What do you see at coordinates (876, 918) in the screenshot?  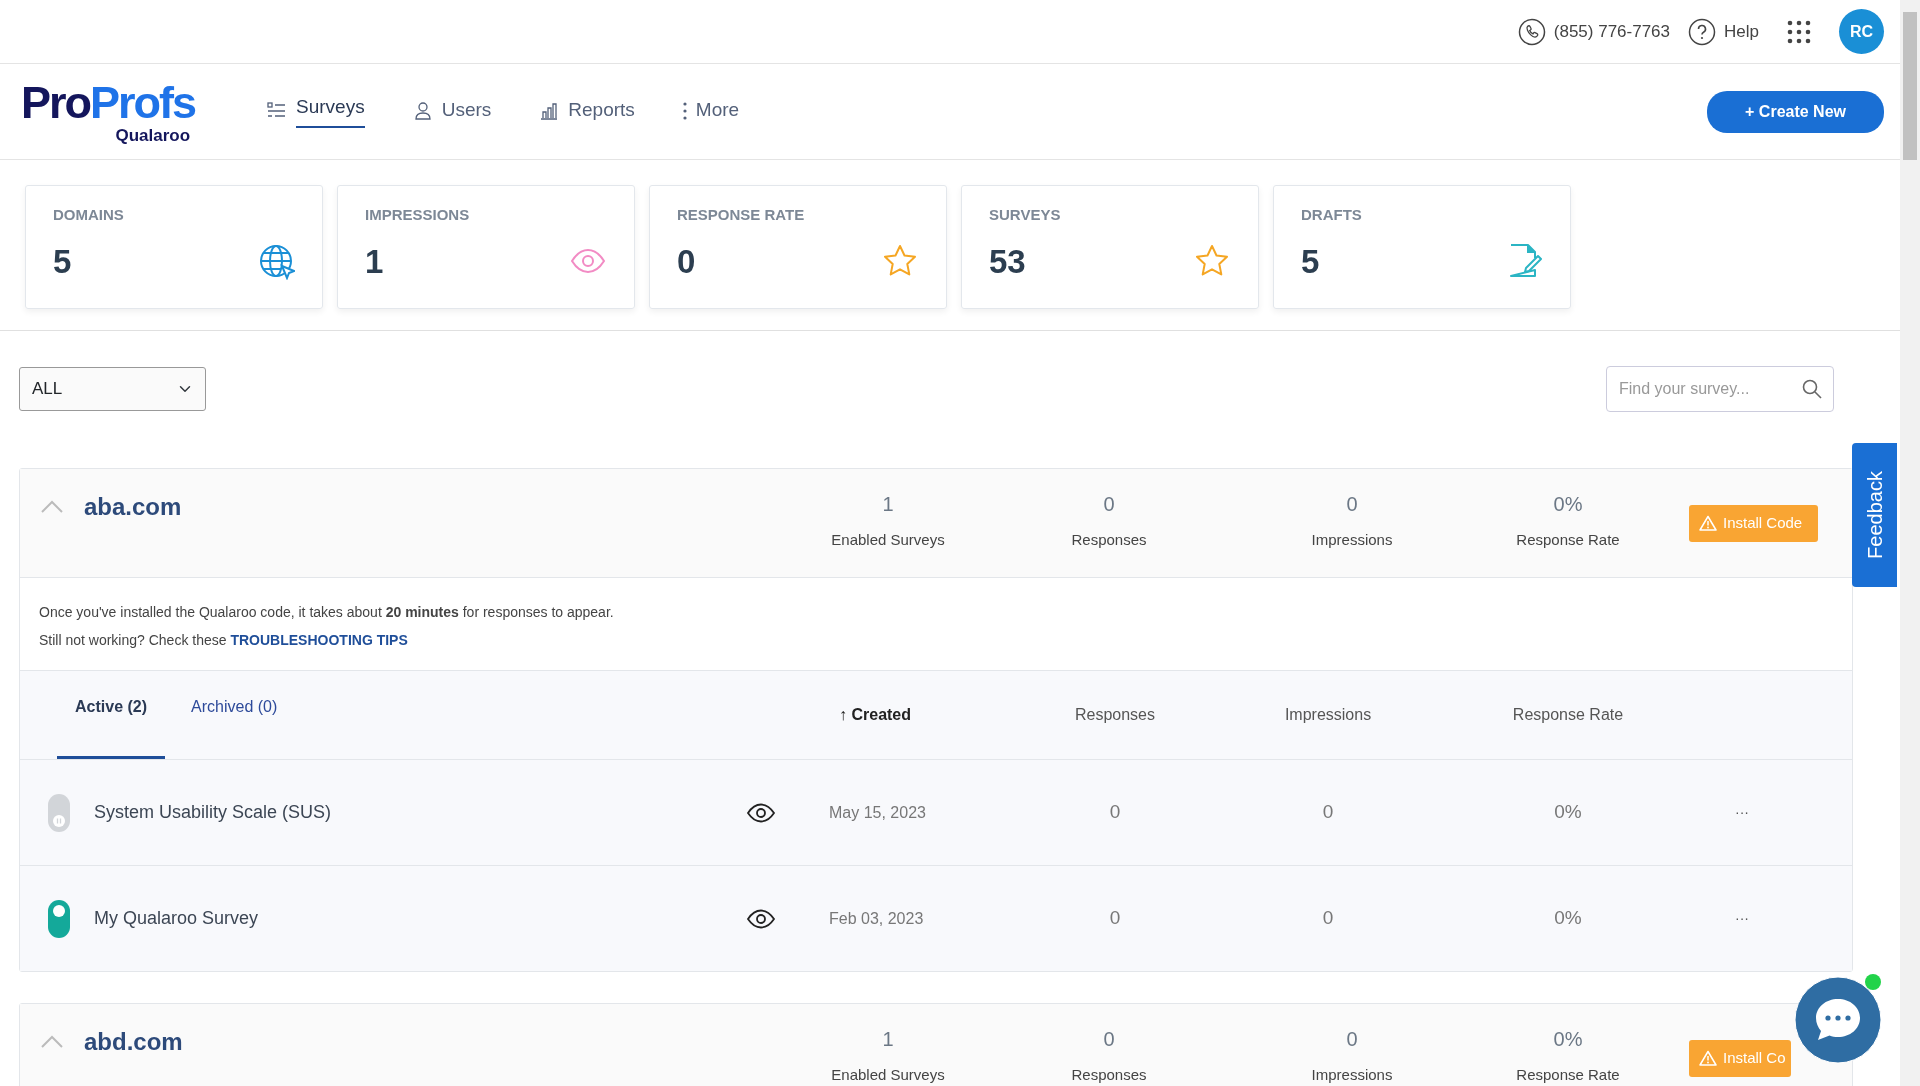 I see `created-date: Feb 03, 2023` at bounding box center [876, 918].